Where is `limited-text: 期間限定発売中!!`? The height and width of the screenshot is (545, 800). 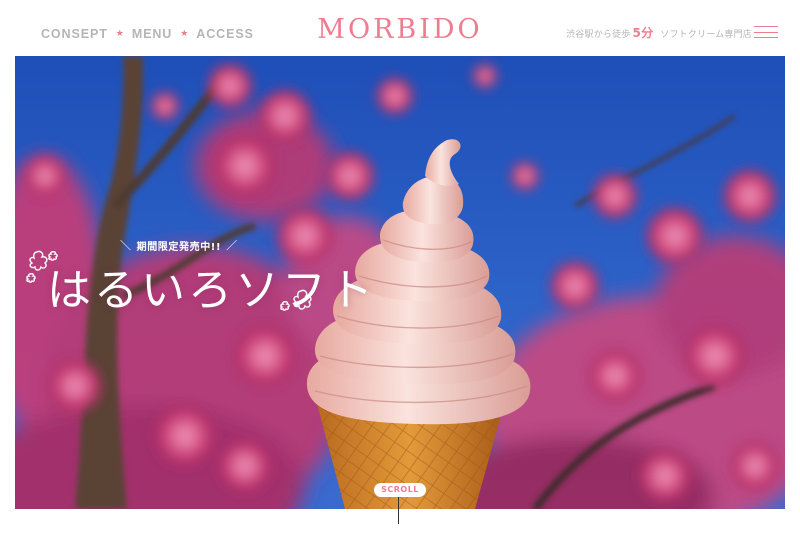 limited-text: 期間限定発売中!! is located at coordinates (179, 247).